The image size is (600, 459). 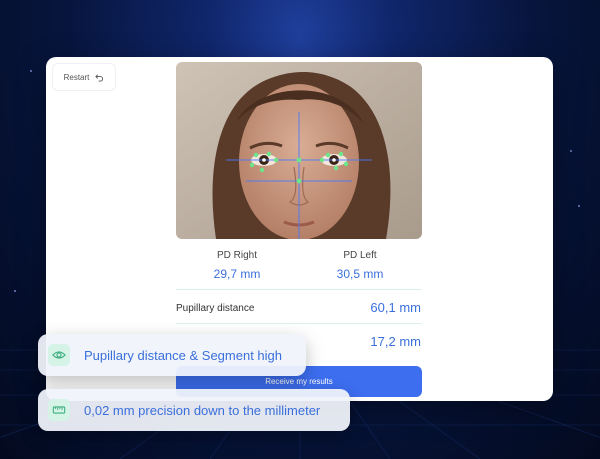 I want to click on pd-left-label: PD Left, so click(x=360, y=255).